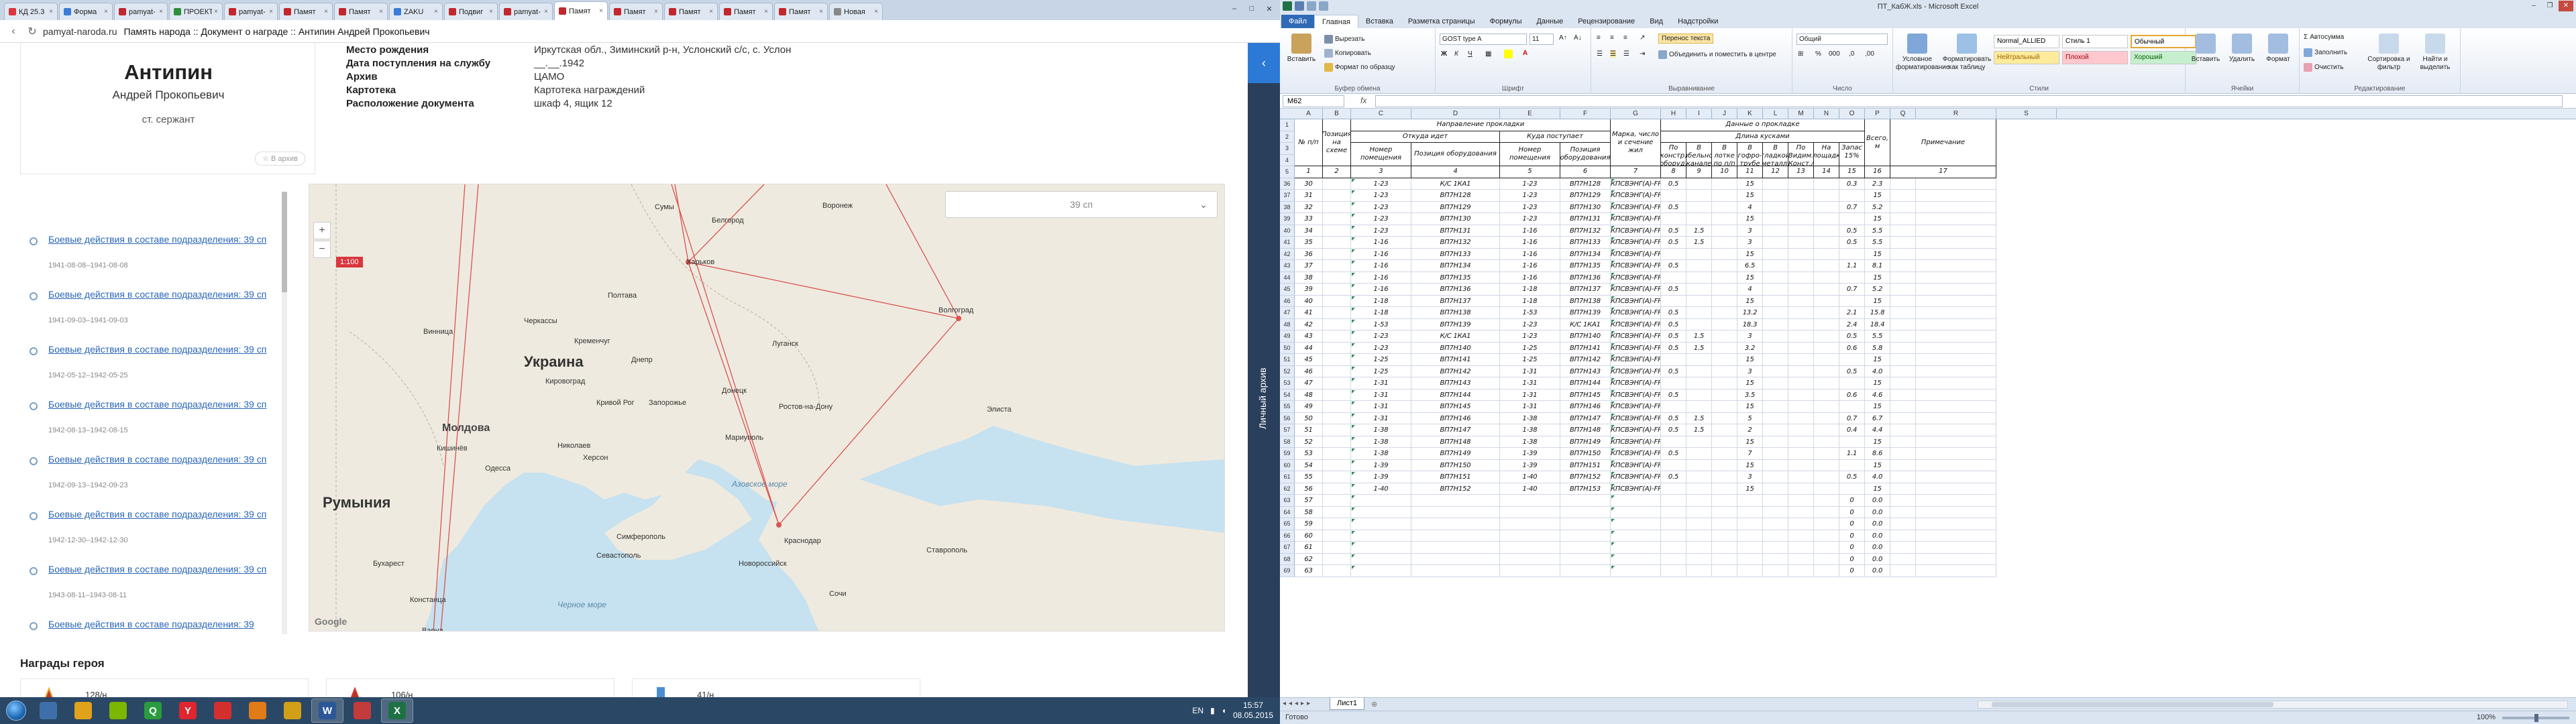 The image size is (2576, 724). What do you see at coordinates (1750, 154) in the screenshot?
I see `header-cell: В гофро-трубе по п/п` at bounding box center [1750, 154].